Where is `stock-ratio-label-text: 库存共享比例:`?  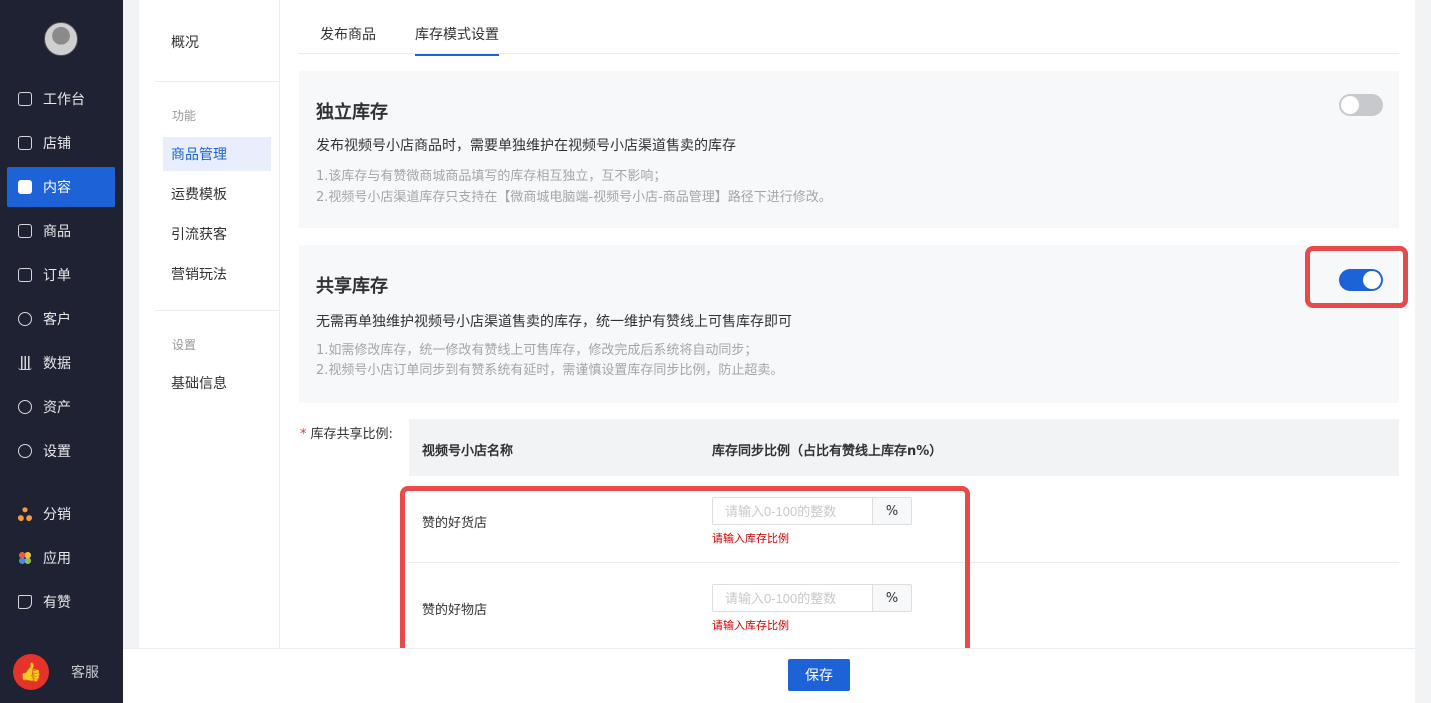 stock-ratio-label-text: 库存共享比例: is located at coordinates (351, 434).